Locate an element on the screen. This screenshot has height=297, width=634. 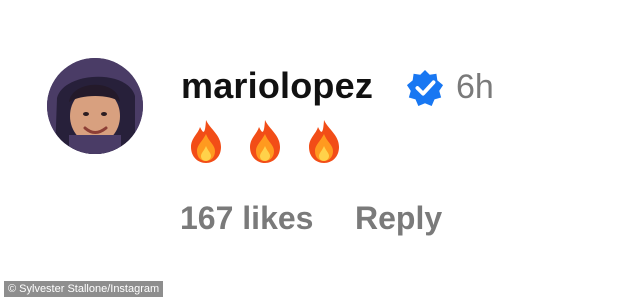
timestamp: 6h is located at coordinates (475, 87).